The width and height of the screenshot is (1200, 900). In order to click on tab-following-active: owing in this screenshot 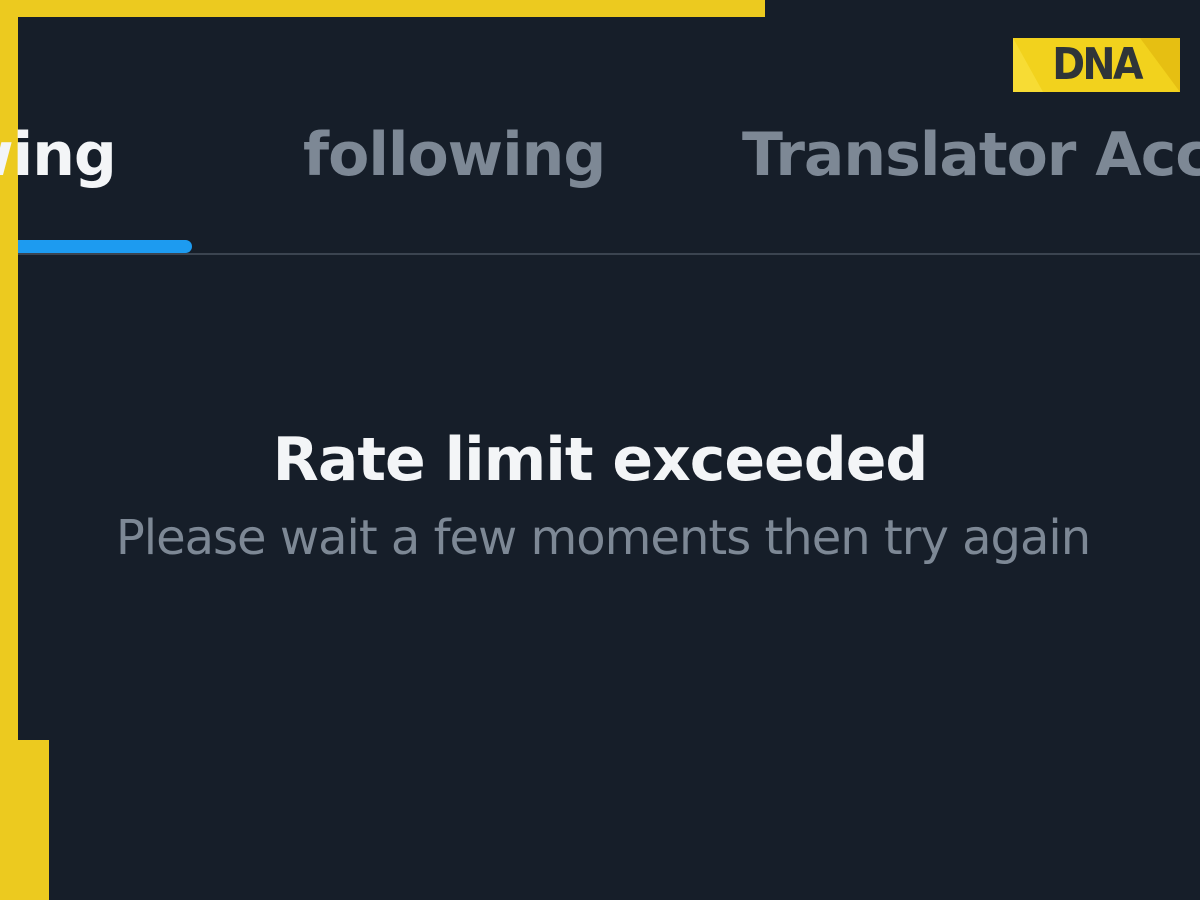, I will do `click(58, 155)`.